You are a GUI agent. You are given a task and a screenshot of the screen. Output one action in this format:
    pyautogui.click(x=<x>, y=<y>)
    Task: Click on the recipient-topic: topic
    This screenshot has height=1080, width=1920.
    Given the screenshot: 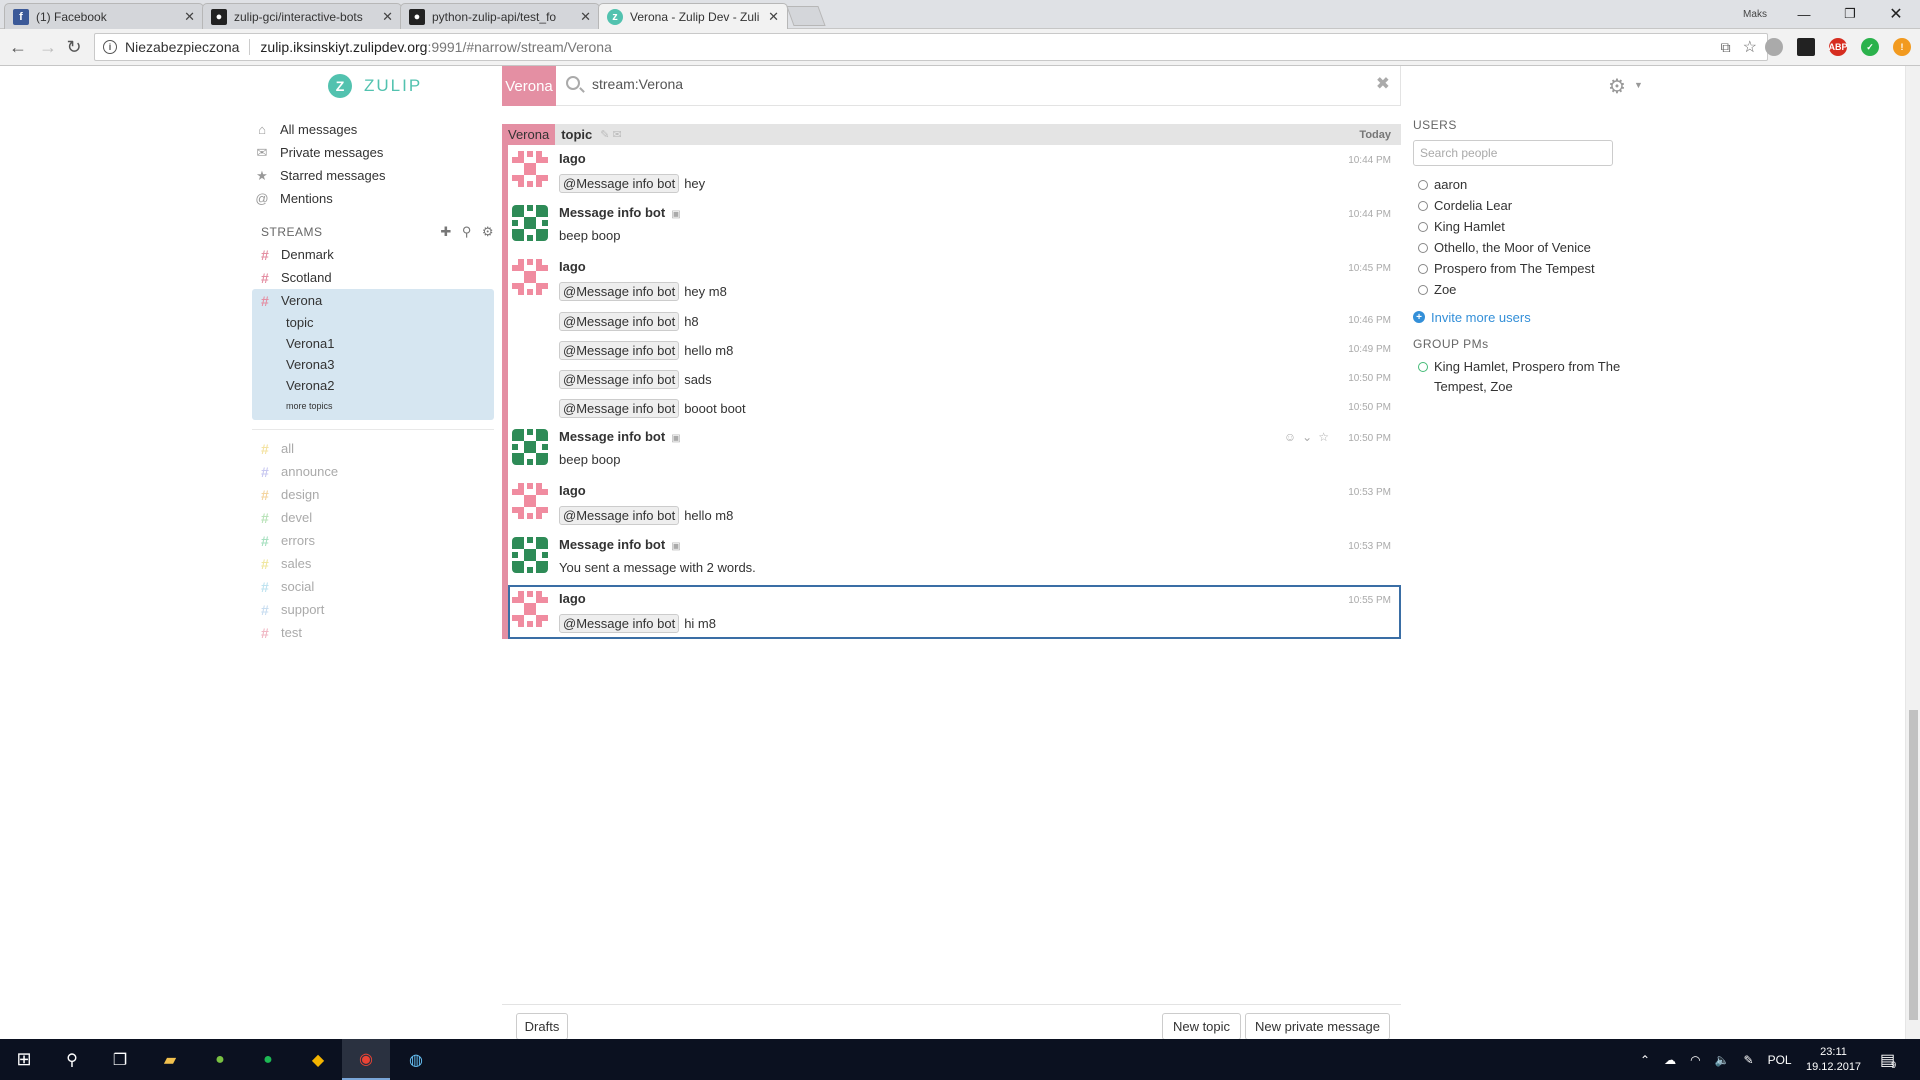 What is the action you would take?
    pyautogui.click(x=576, y=134)
    